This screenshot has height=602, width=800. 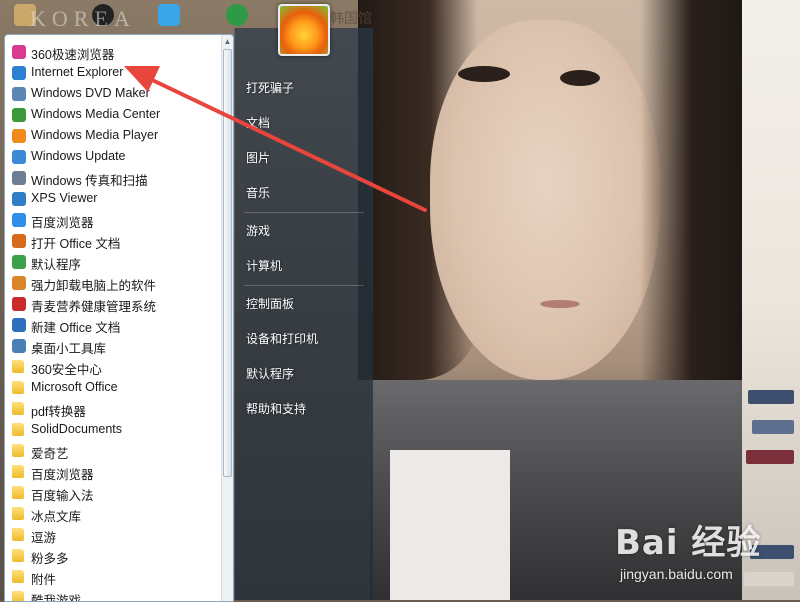 I want to click on program-item: 360安全中心, so click(x=113, y=367).